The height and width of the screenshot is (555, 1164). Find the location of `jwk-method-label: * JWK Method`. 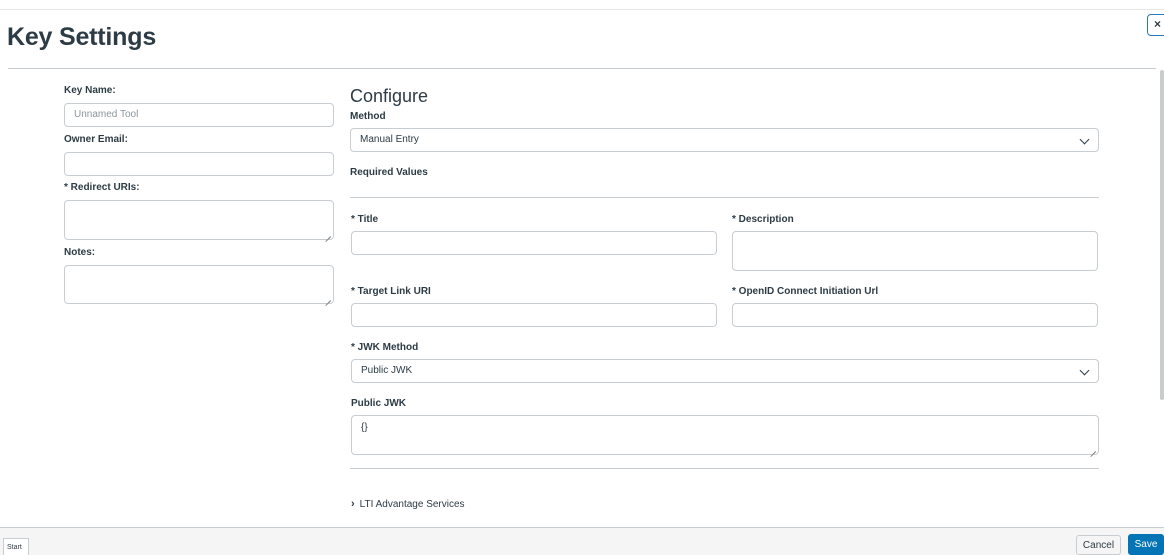

jwk-method-label: * JWK Method is located at coordinates (385, 347).